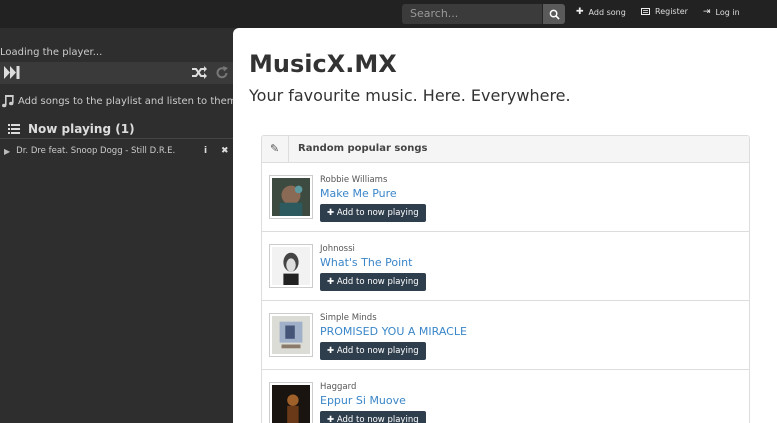 The image size is (777, 423). Describe the element at coordinates (116, 73) in the screenshot. I see `player-controls` at that location.